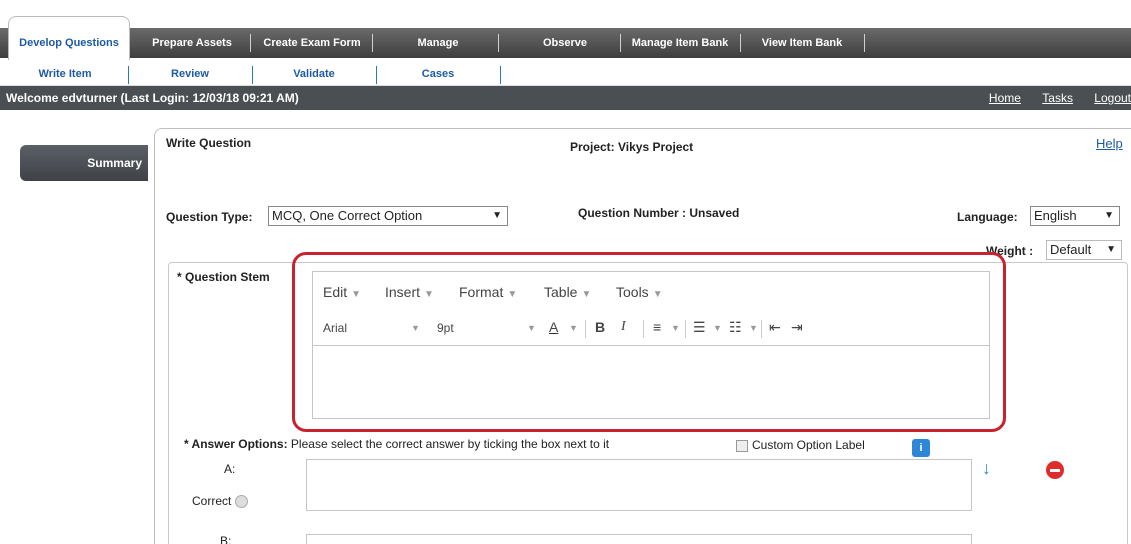  I want to click on subtab-validate: Validate, so click(314, 74).